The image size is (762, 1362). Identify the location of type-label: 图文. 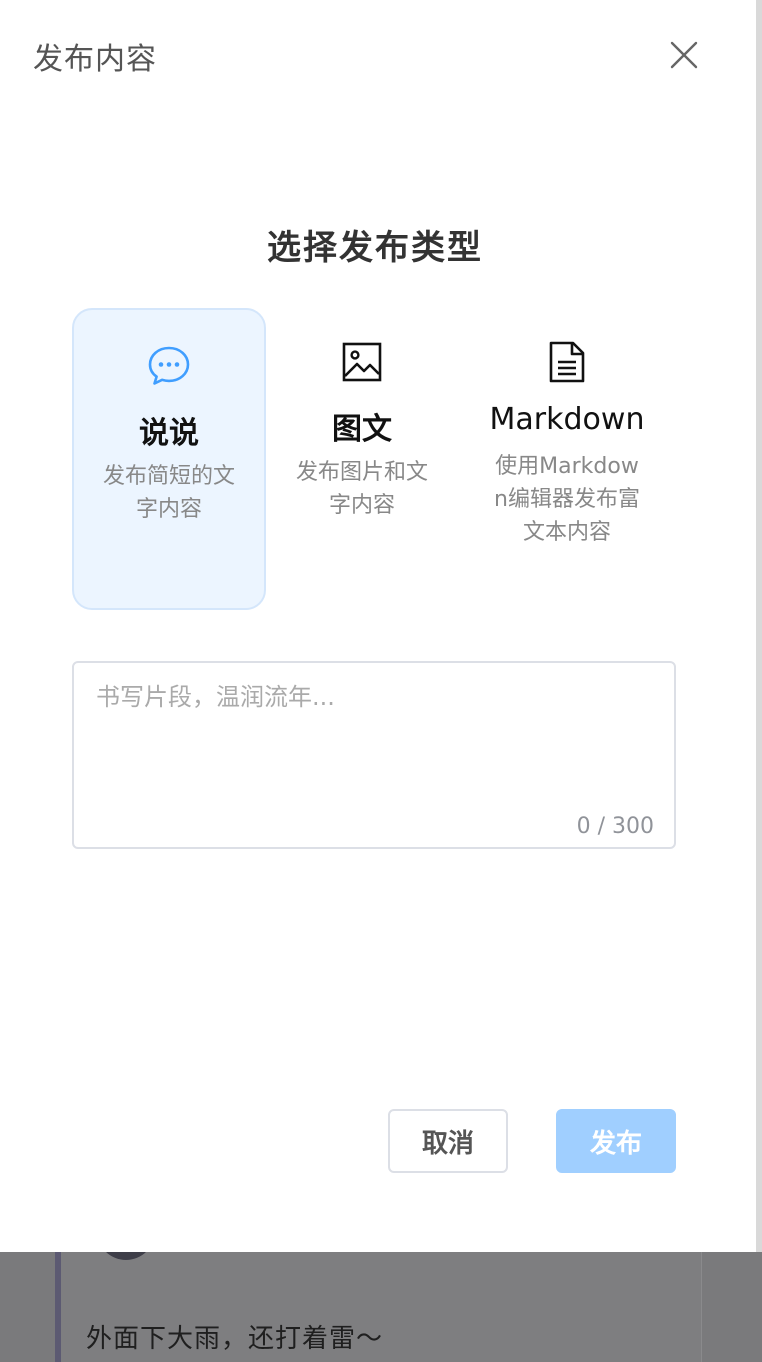
(362, 429).